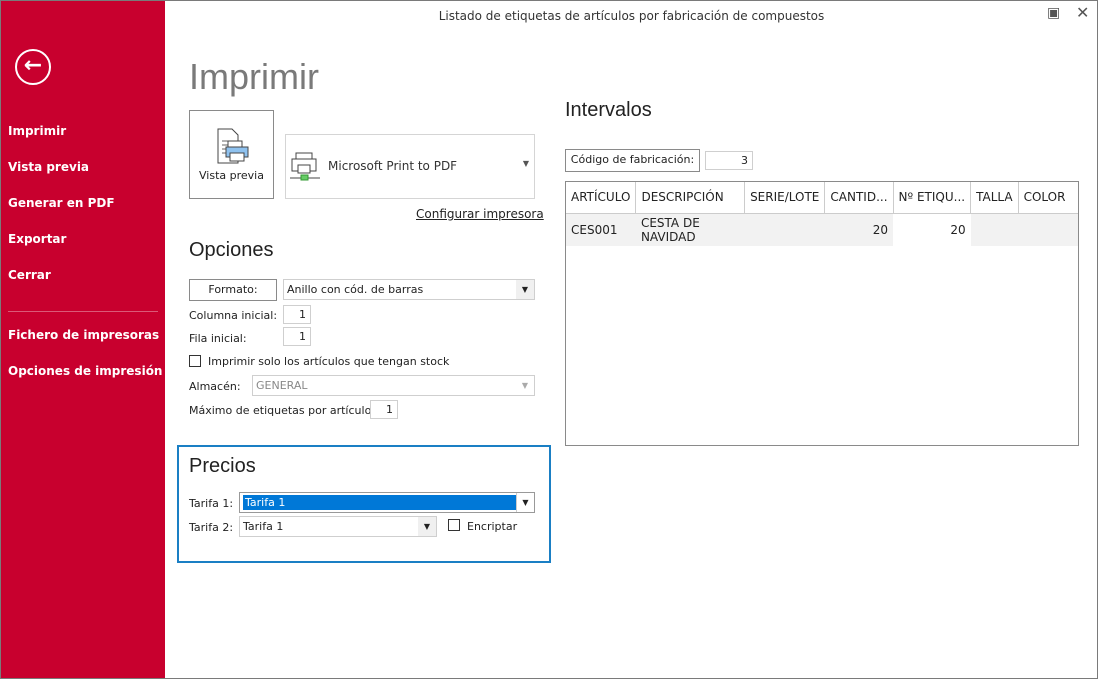 The image size is (1098, 679). Describe the element at coordinates (282, 410) in the screenshot. I see `max-labels-label: Máximo de etiquetas por artículo:` at that location.